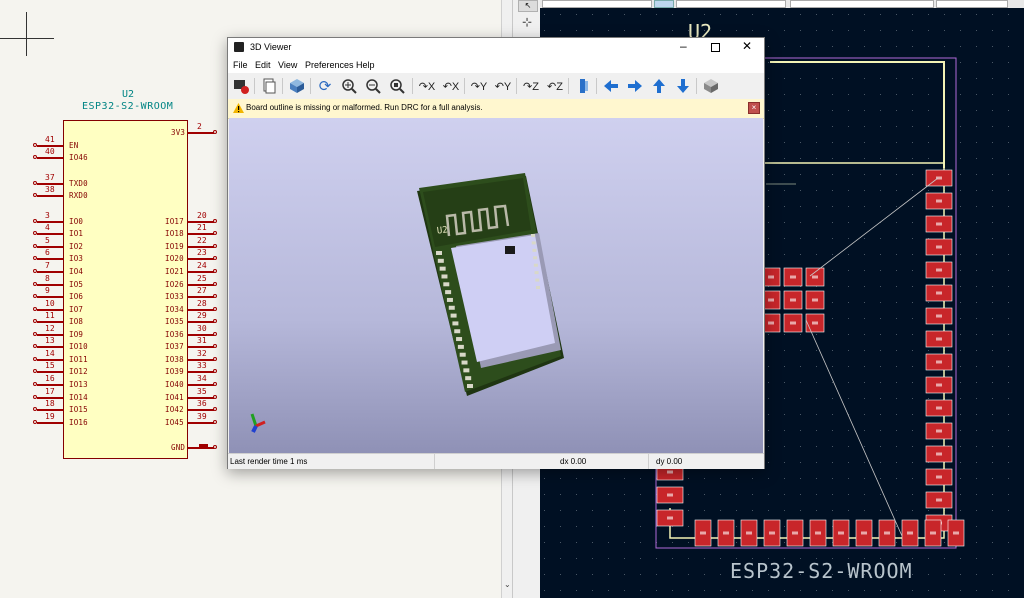 This screenshot has width=1024, height=598. What do you see at coordinates (583, 86) in the screenshot?
I see `flip-board-icon` at bounding box center [583, 86].